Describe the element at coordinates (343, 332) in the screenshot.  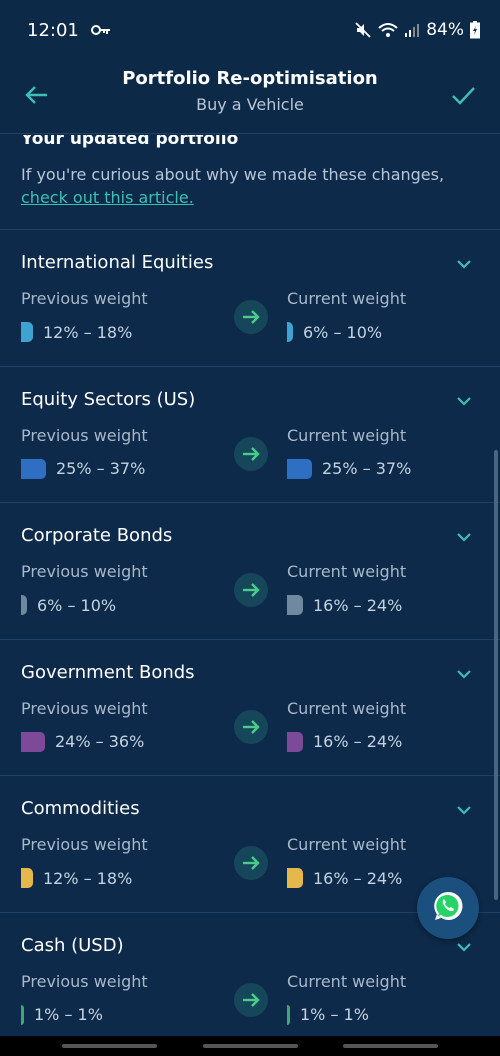
I see `current-weight-value: 6% – 10%` at that location.